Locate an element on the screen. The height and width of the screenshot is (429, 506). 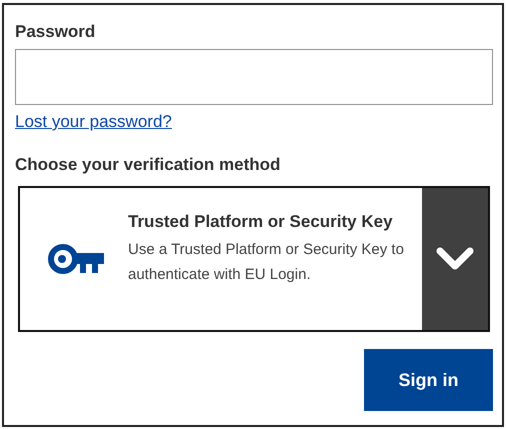
lost-password-link: Lost your password? is located at coordinates (93, 121).